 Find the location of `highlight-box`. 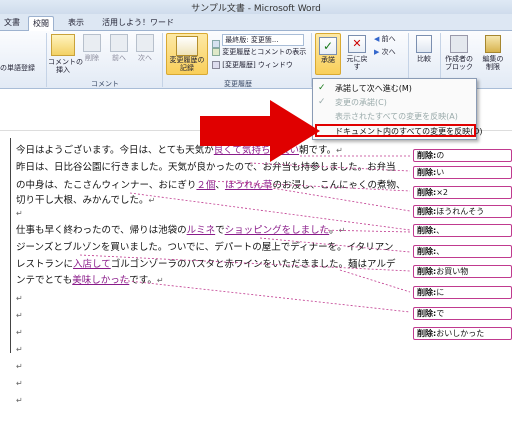

highlight-box is located at coordinates (395, 130).